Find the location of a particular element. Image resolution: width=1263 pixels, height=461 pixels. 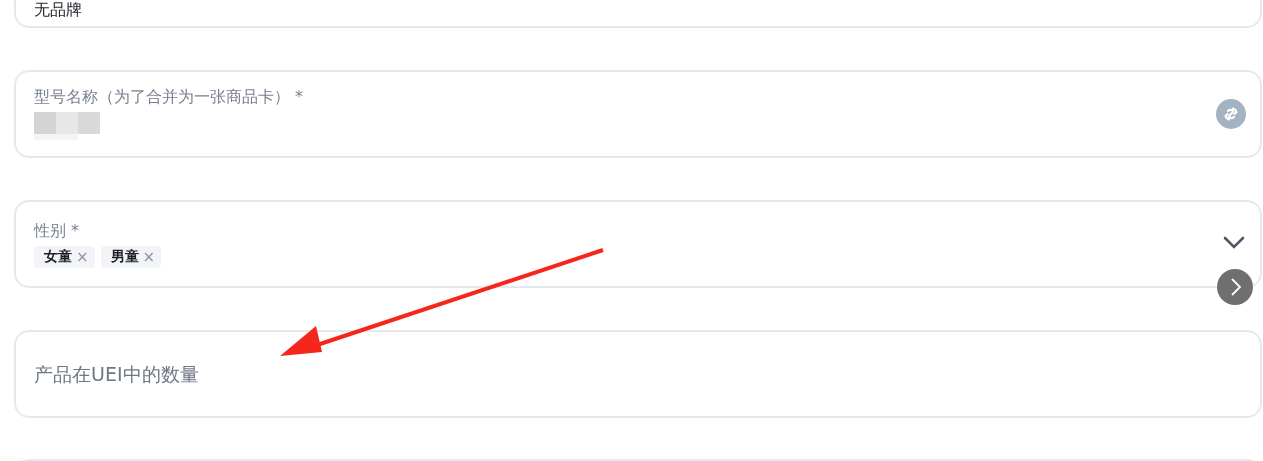

field-label: 性别 * is located at coordinates (57, 231).